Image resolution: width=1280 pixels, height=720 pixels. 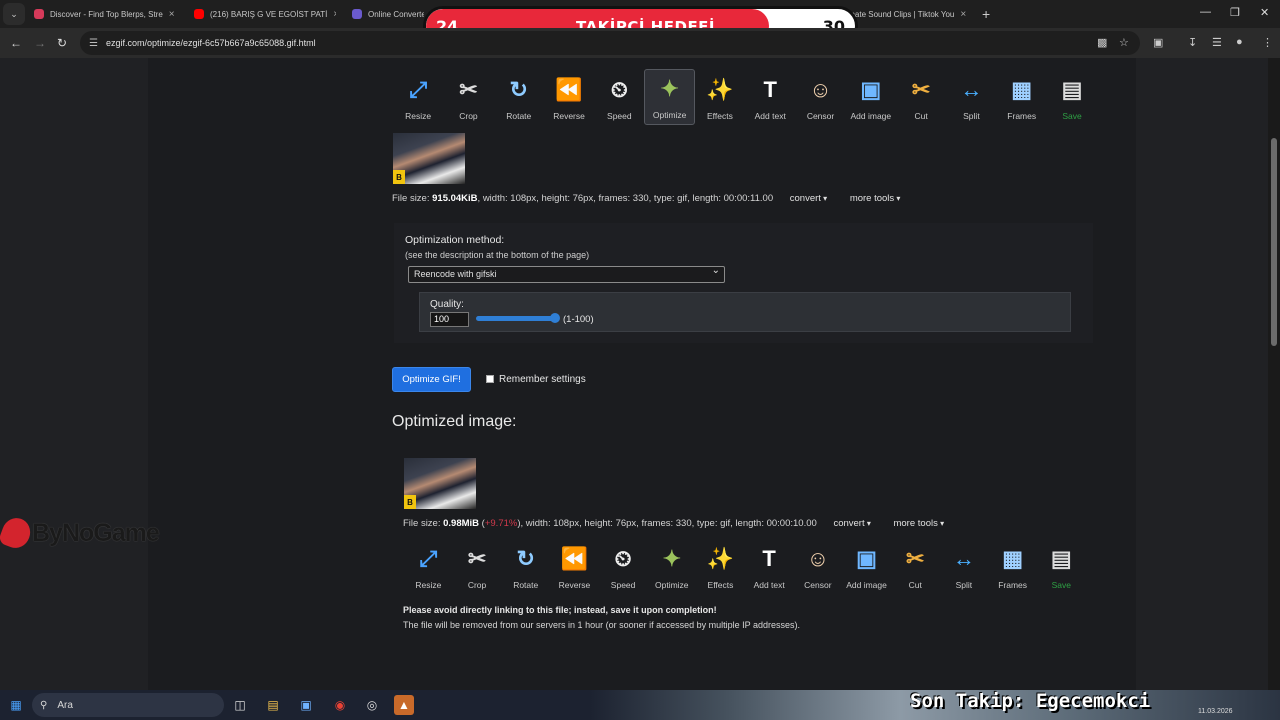 What do you see at coordinates (1239, 42) in the screenshot?
I see `profile-avatar: ●` at bounding box center [1239, 42].